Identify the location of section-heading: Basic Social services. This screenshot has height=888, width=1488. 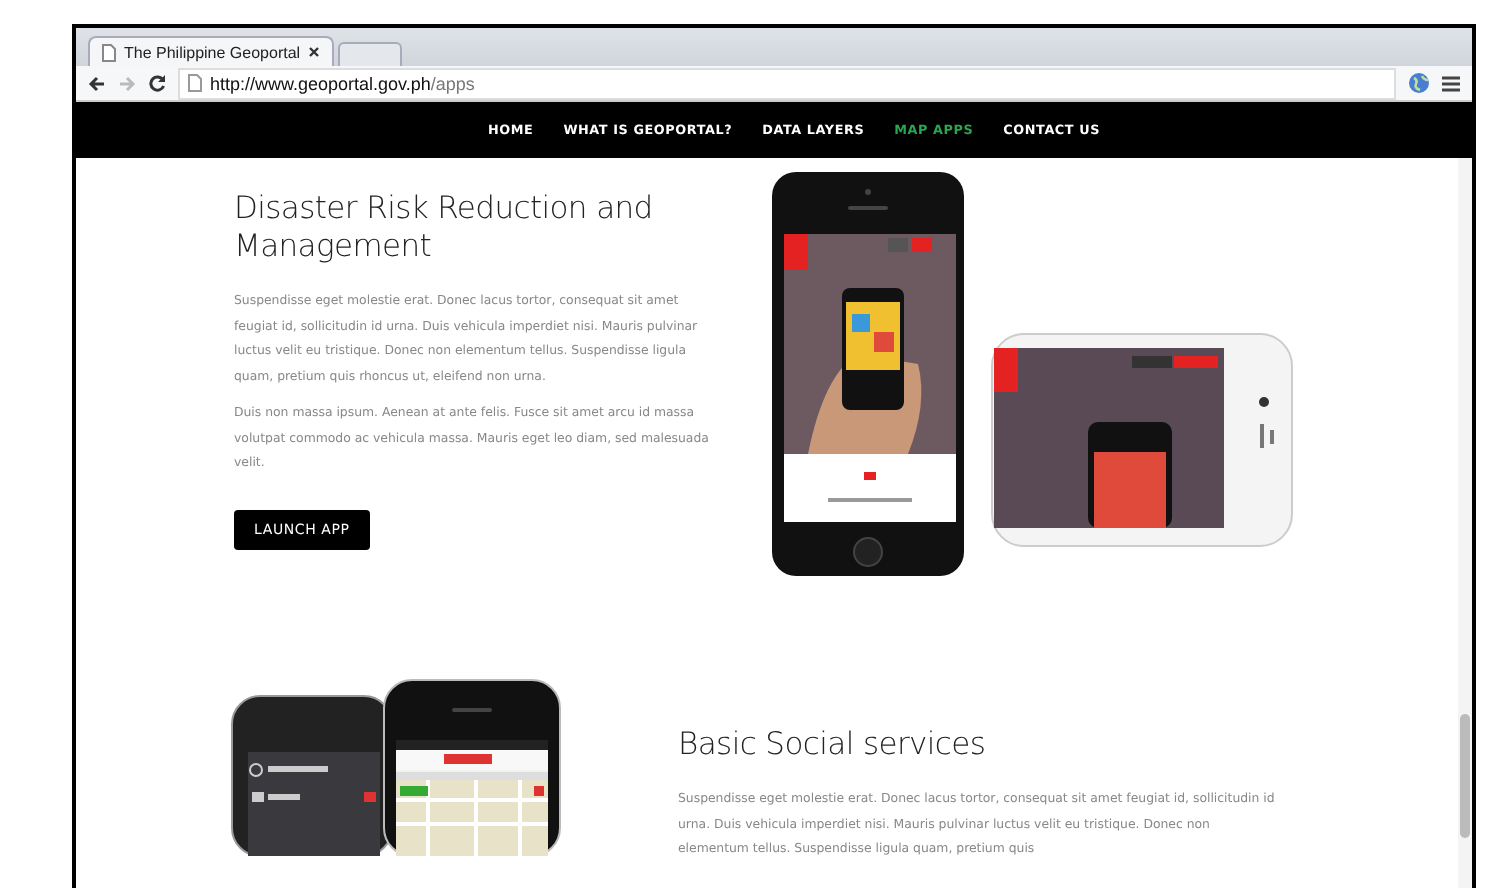
(833, 745).